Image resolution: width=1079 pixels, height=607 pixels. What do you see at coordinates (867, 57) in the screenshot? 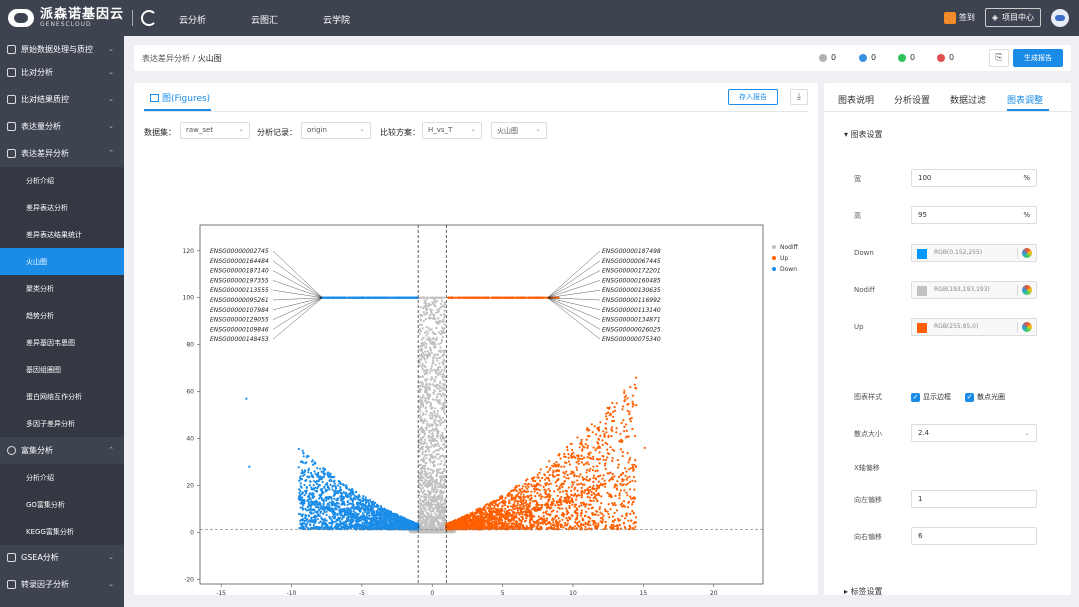
I see `status-running: 0` at bounding box center [867, 57].